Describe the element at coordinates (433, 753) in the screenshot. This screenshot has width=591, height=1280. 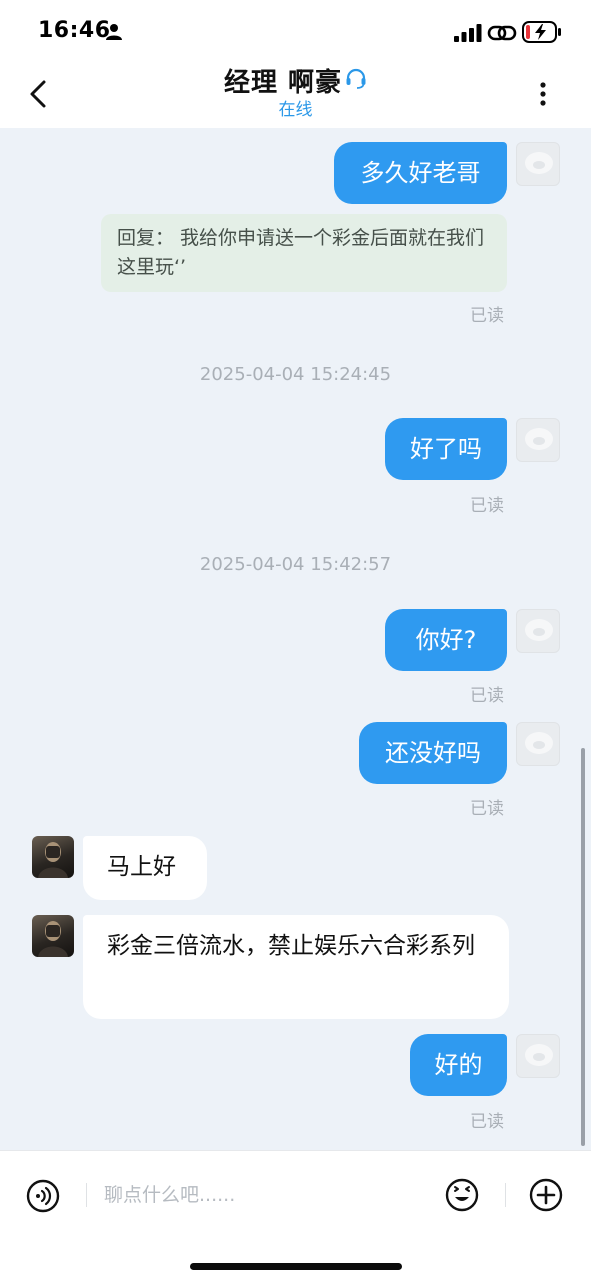
I see `message-bubble-outgoing: 还没好吗` at that location.